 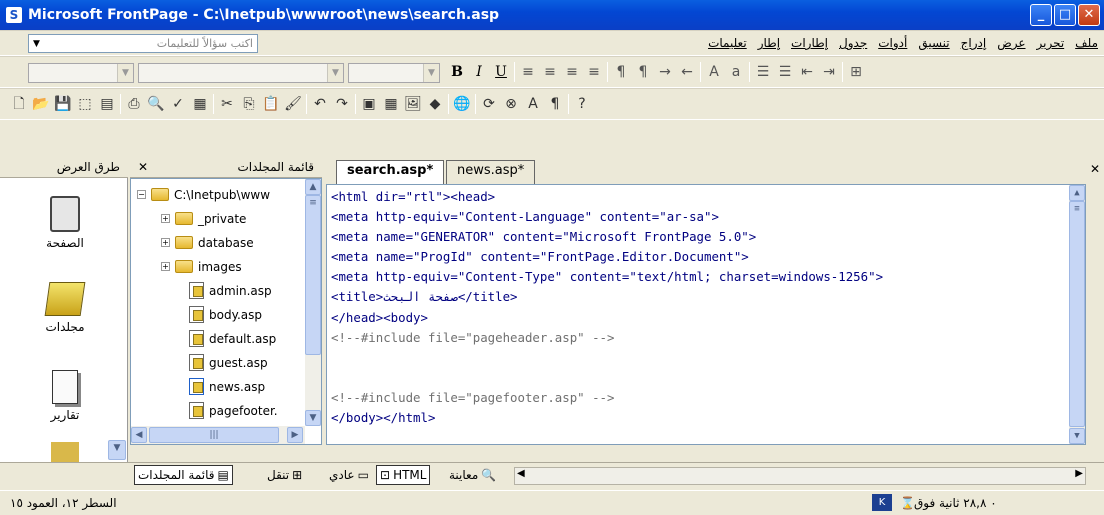 I want to click on menu-view: عرض, so click(x=1011, y=43).